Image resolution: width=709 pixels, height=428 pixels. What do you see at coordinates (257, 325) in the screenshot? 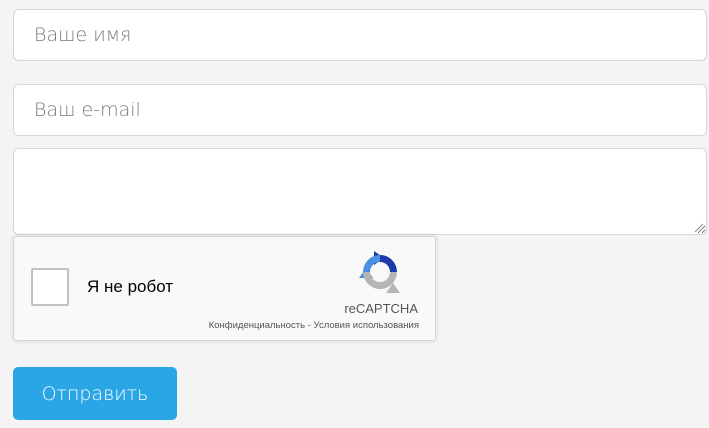
I see `privacy-link: Конфиденциальность` at bounding box center [257, 325].